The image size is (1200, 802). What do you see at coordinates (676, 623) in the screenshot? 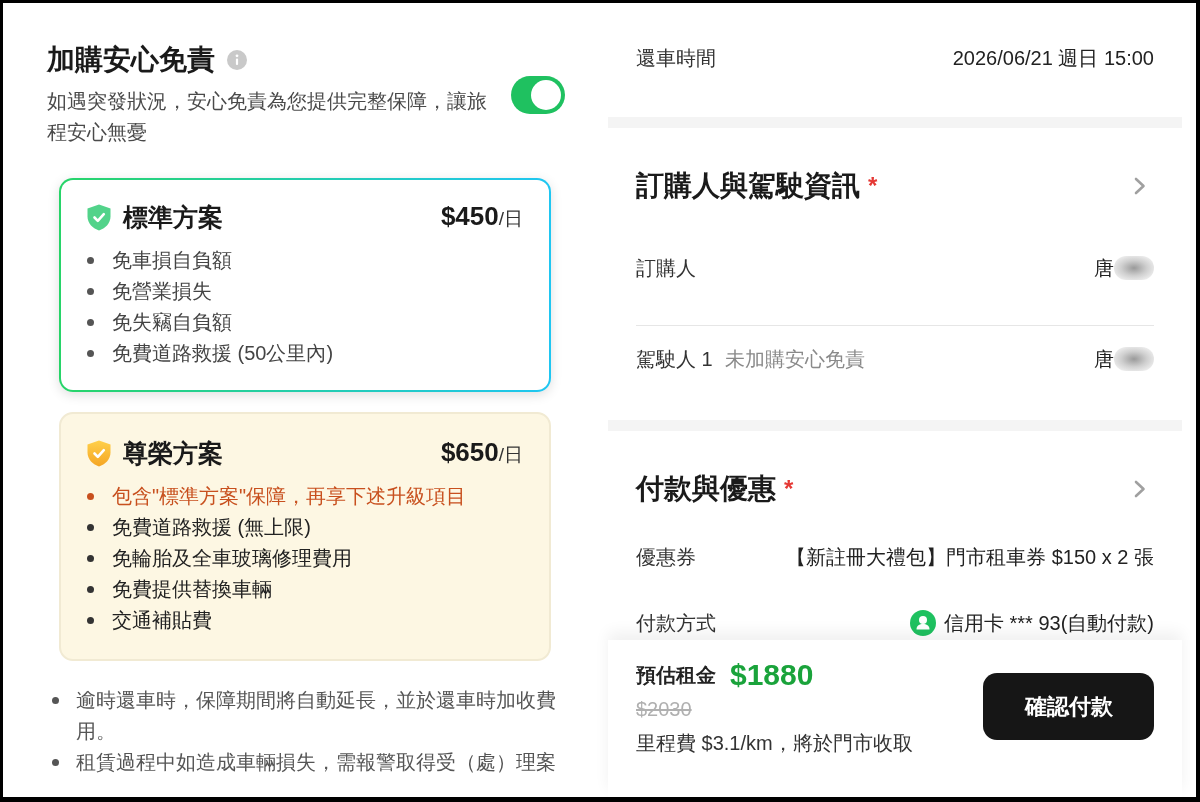
I see `row-label: 付款方式` at bounding box center [676, 623].